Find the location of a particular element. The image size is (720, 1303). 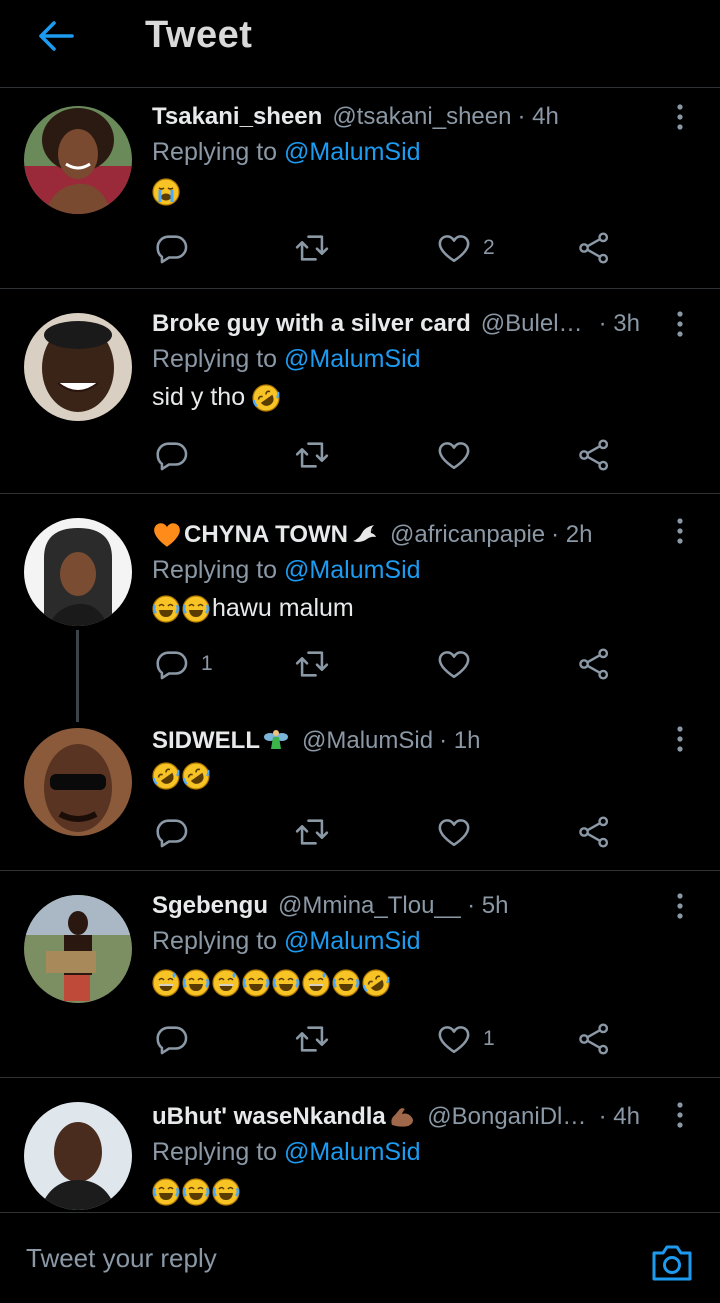

display-name: CHYNA TOWN is located at coordinates (266, 535).